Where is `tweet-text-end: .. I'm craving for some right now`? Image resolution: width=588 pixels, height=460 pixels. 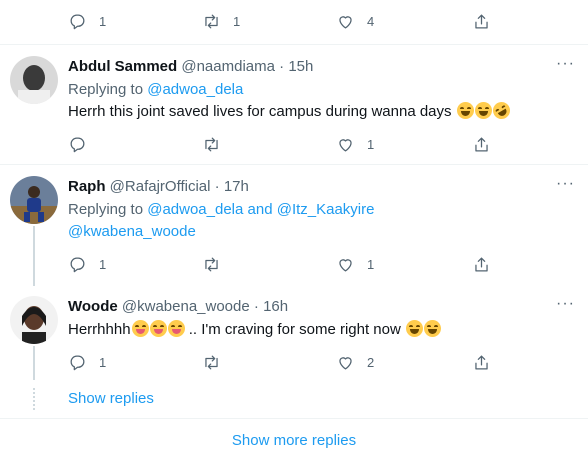
tweet-text-end: .. I'm craving for some right now is located at coordinates (294, 329).